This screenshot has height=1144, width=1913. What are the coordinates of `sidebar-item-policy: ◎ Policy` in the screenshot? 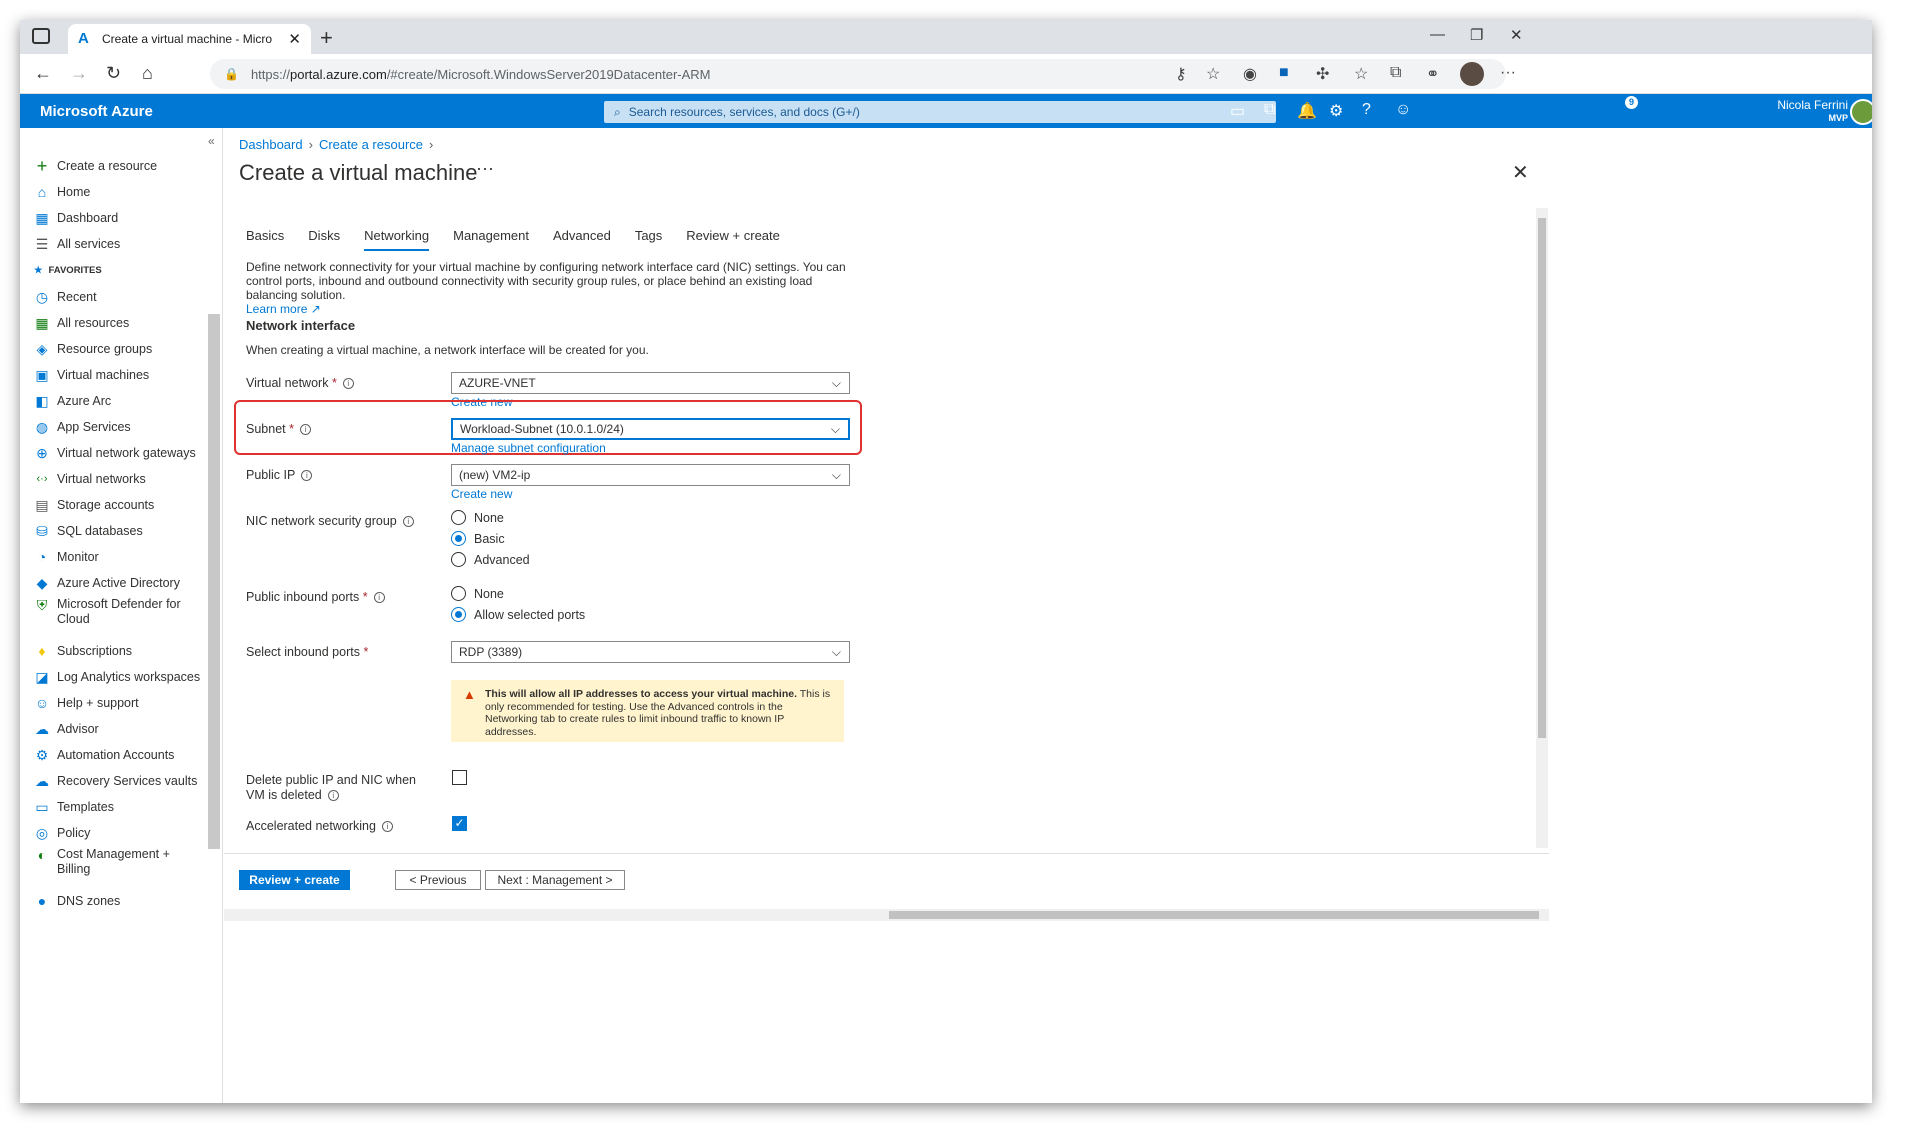 It's located at (62, 833).